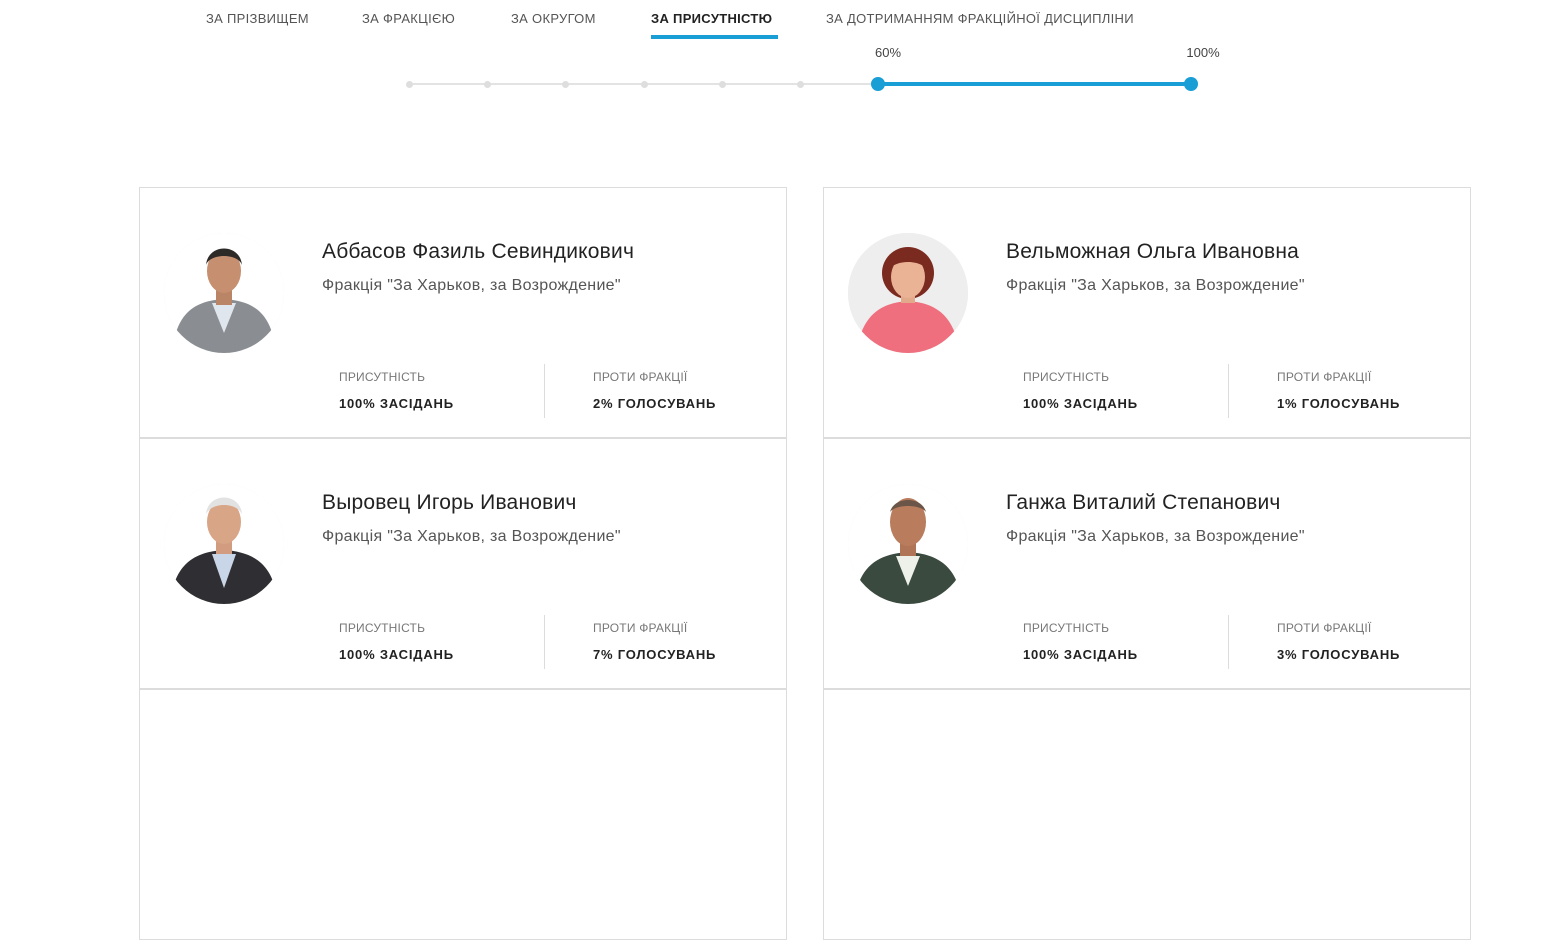 This screenshot has height=940, width=1541. What do you see at coordinates (1339, 403) in the screenshot?
I see `against-faction-value: 1% голосувань` at bounding box center [1339, 403].